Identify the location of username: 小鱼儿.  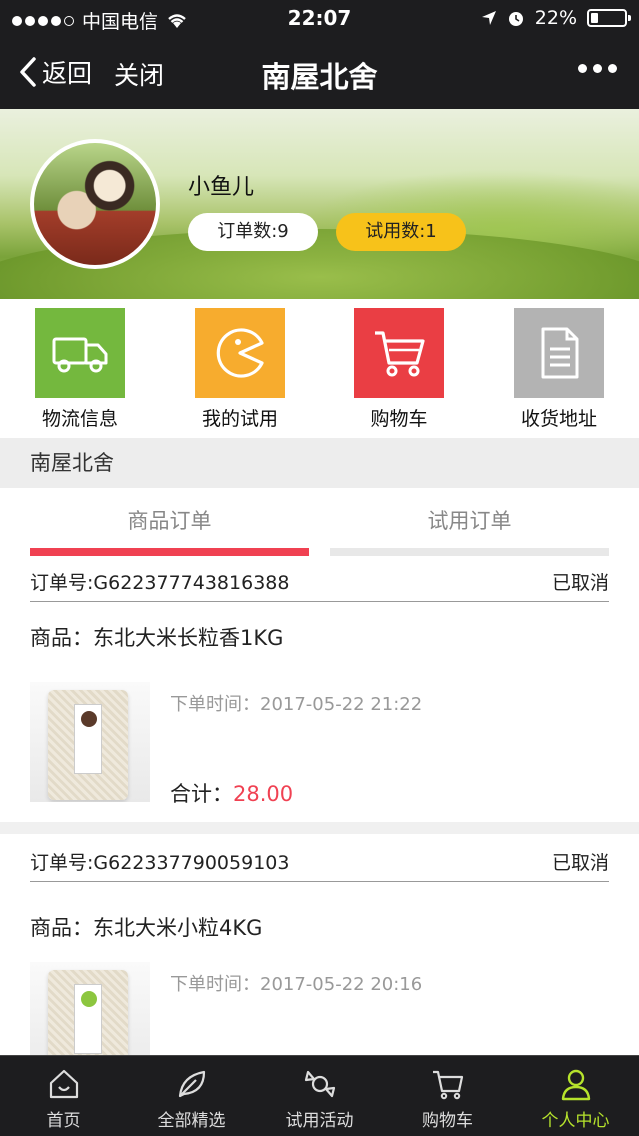
(221, 187).